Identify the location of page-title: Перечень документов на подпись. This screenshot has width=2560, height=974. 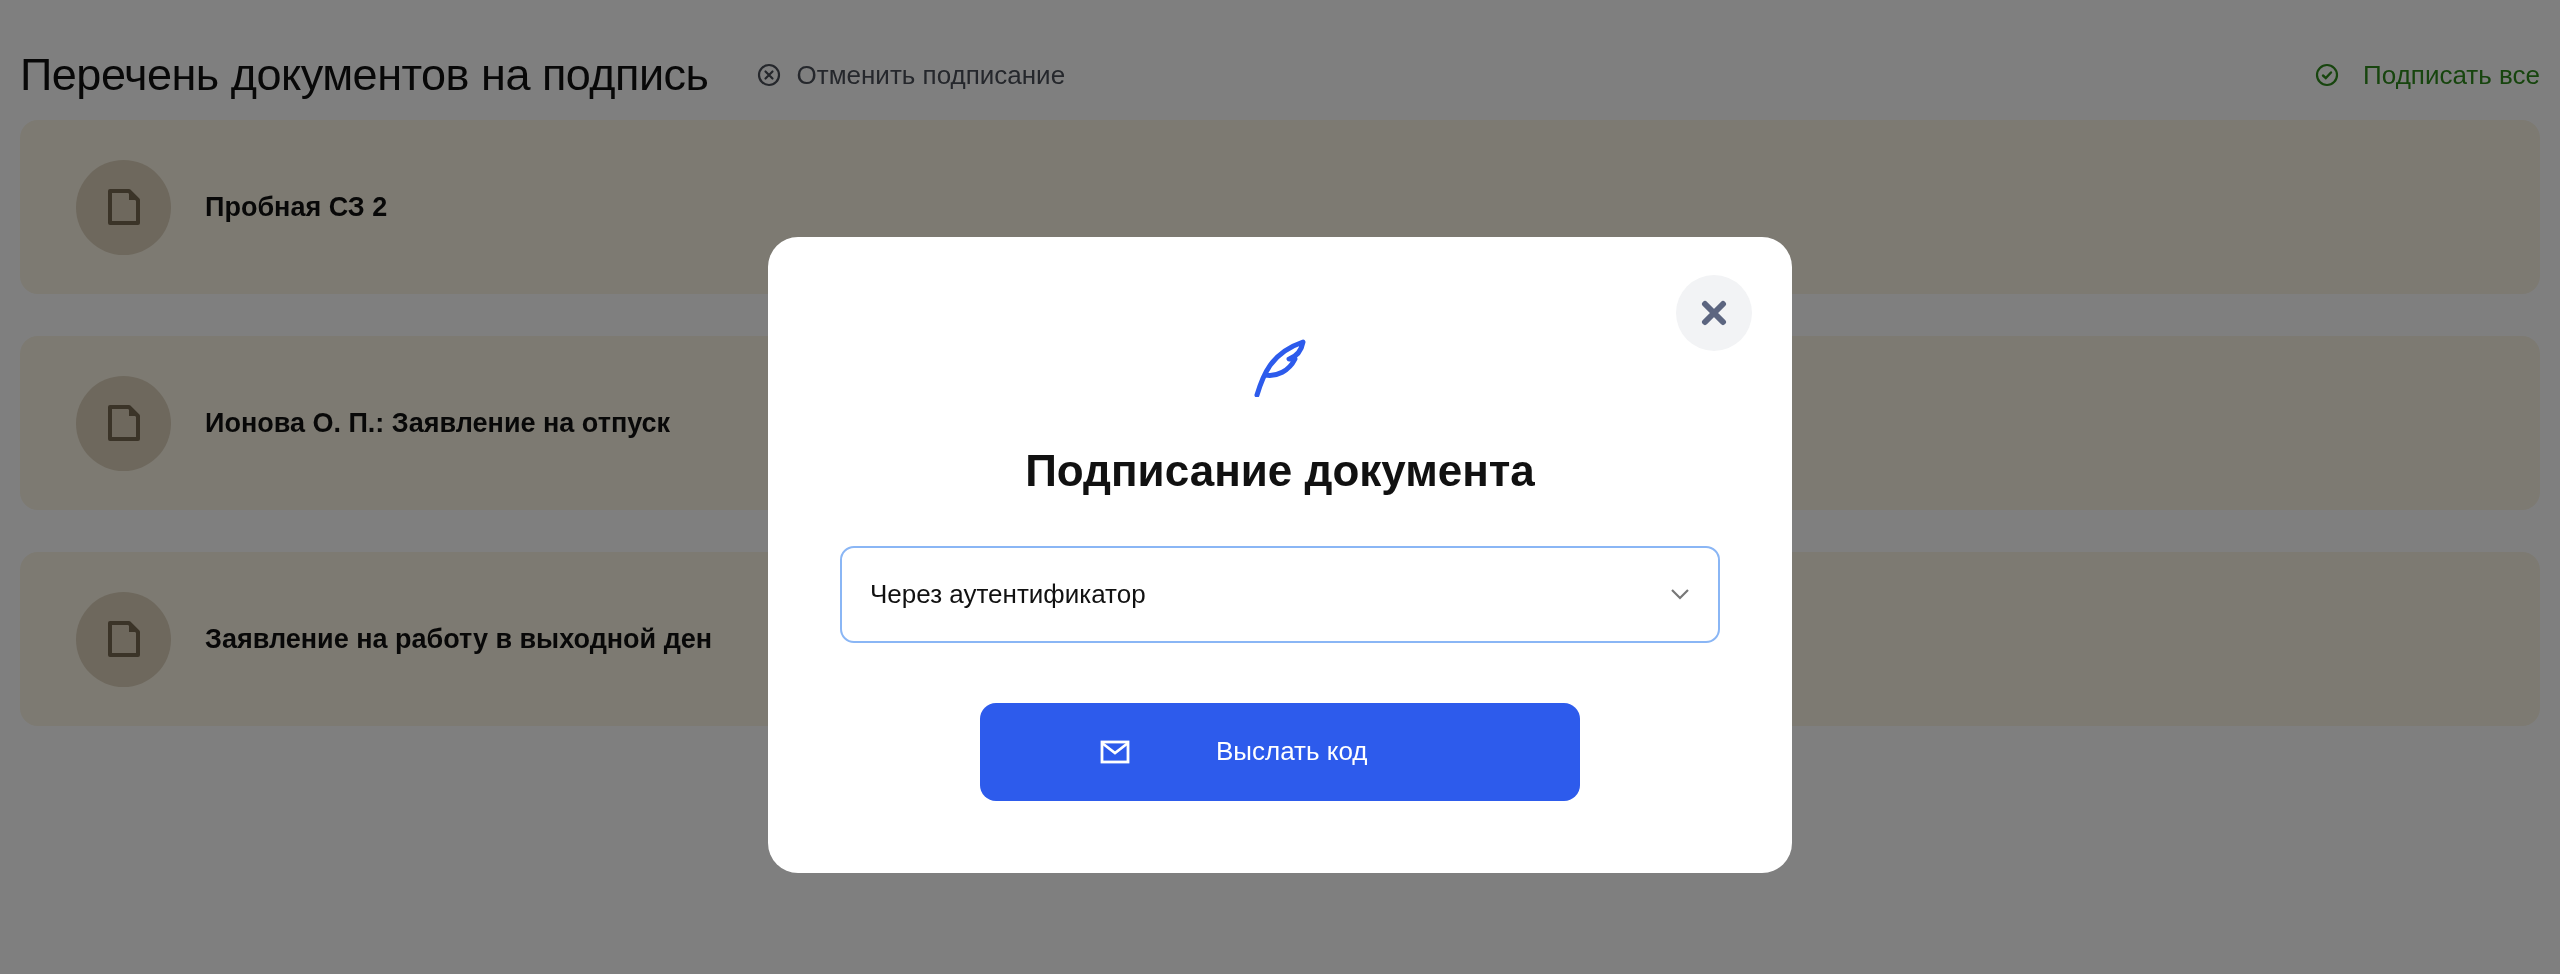
(364, 75).